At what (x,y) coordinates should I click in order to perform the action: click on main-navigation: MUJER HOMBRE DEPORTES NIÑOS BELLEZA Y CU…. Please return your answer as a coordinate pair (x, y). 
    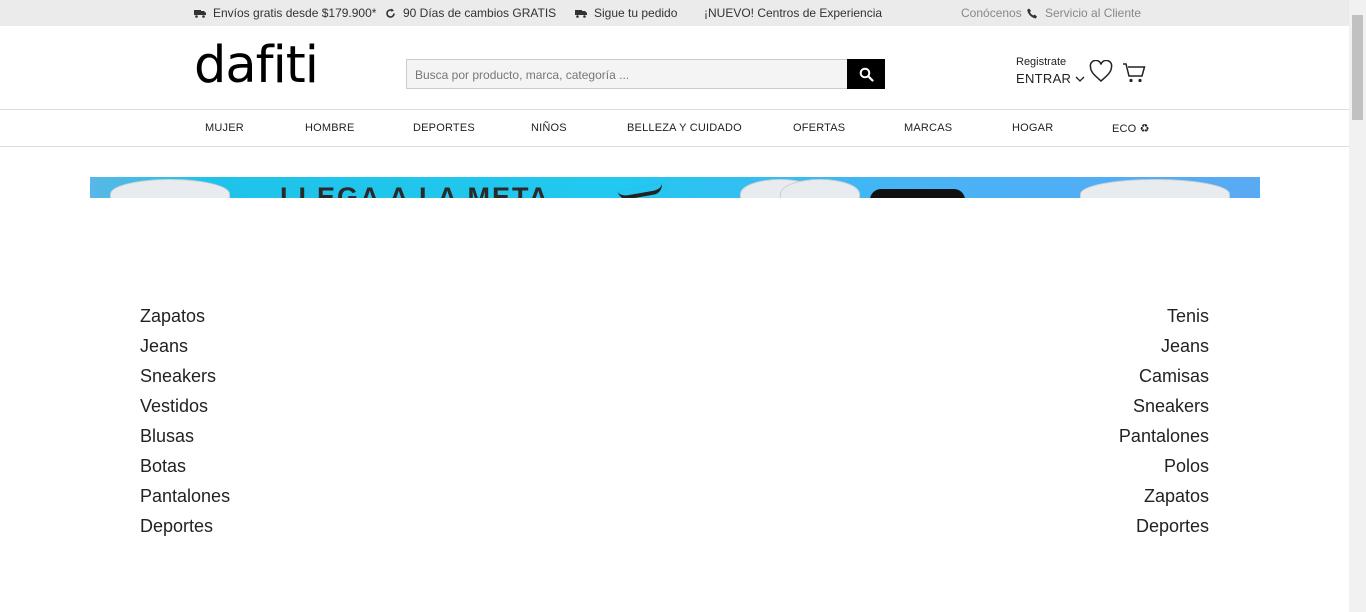
    Looking at the image, I should click on (674, 128).